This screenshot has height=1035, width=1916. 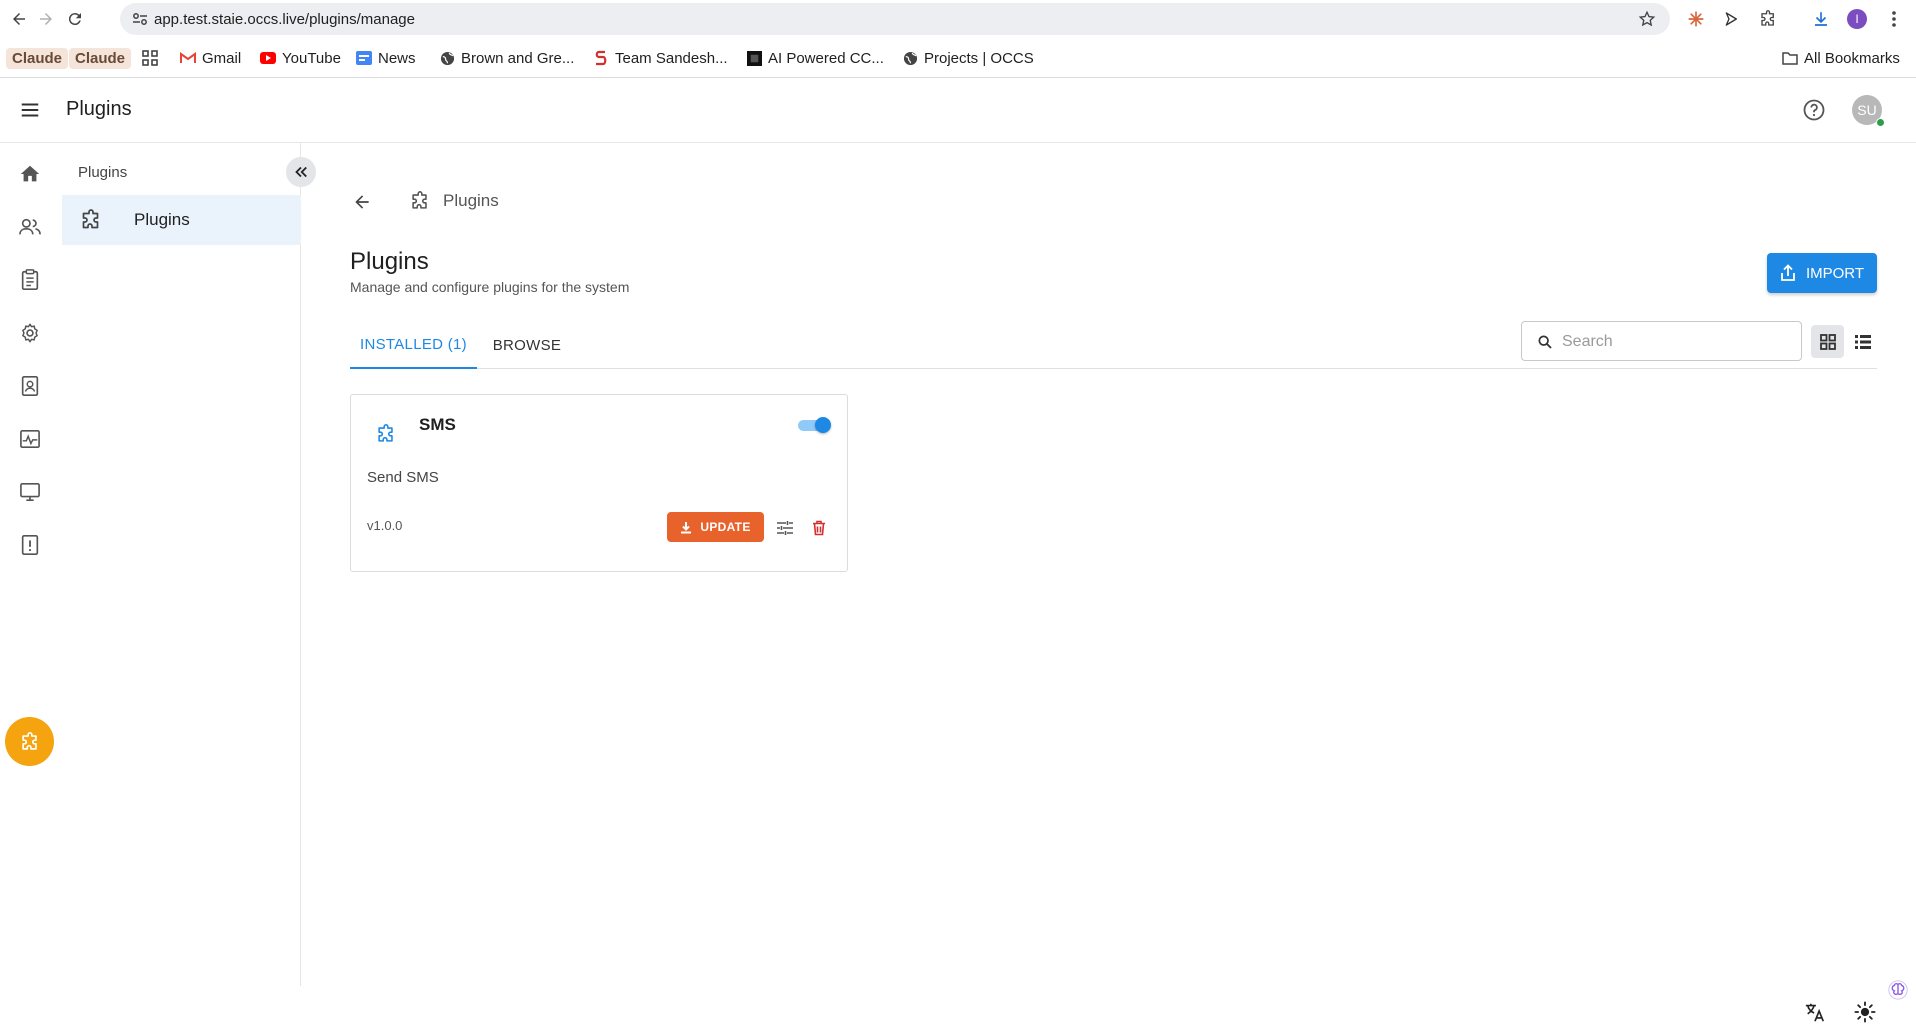 I want to click on play-extension-icon, so click(x=1731, y=19).